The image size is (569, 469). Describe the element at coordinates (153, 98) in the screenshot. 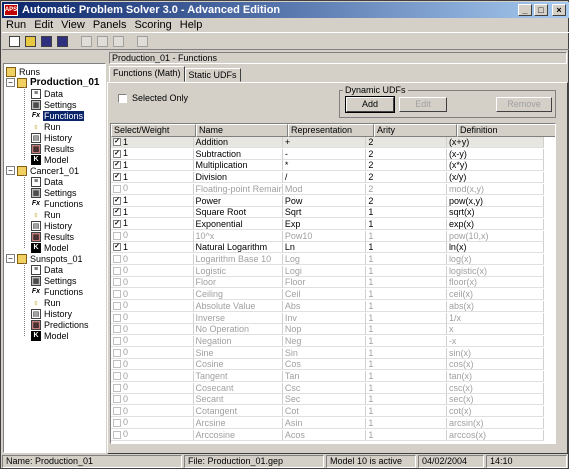

I see `selected-only-checkbox: Selected Only` at that location.